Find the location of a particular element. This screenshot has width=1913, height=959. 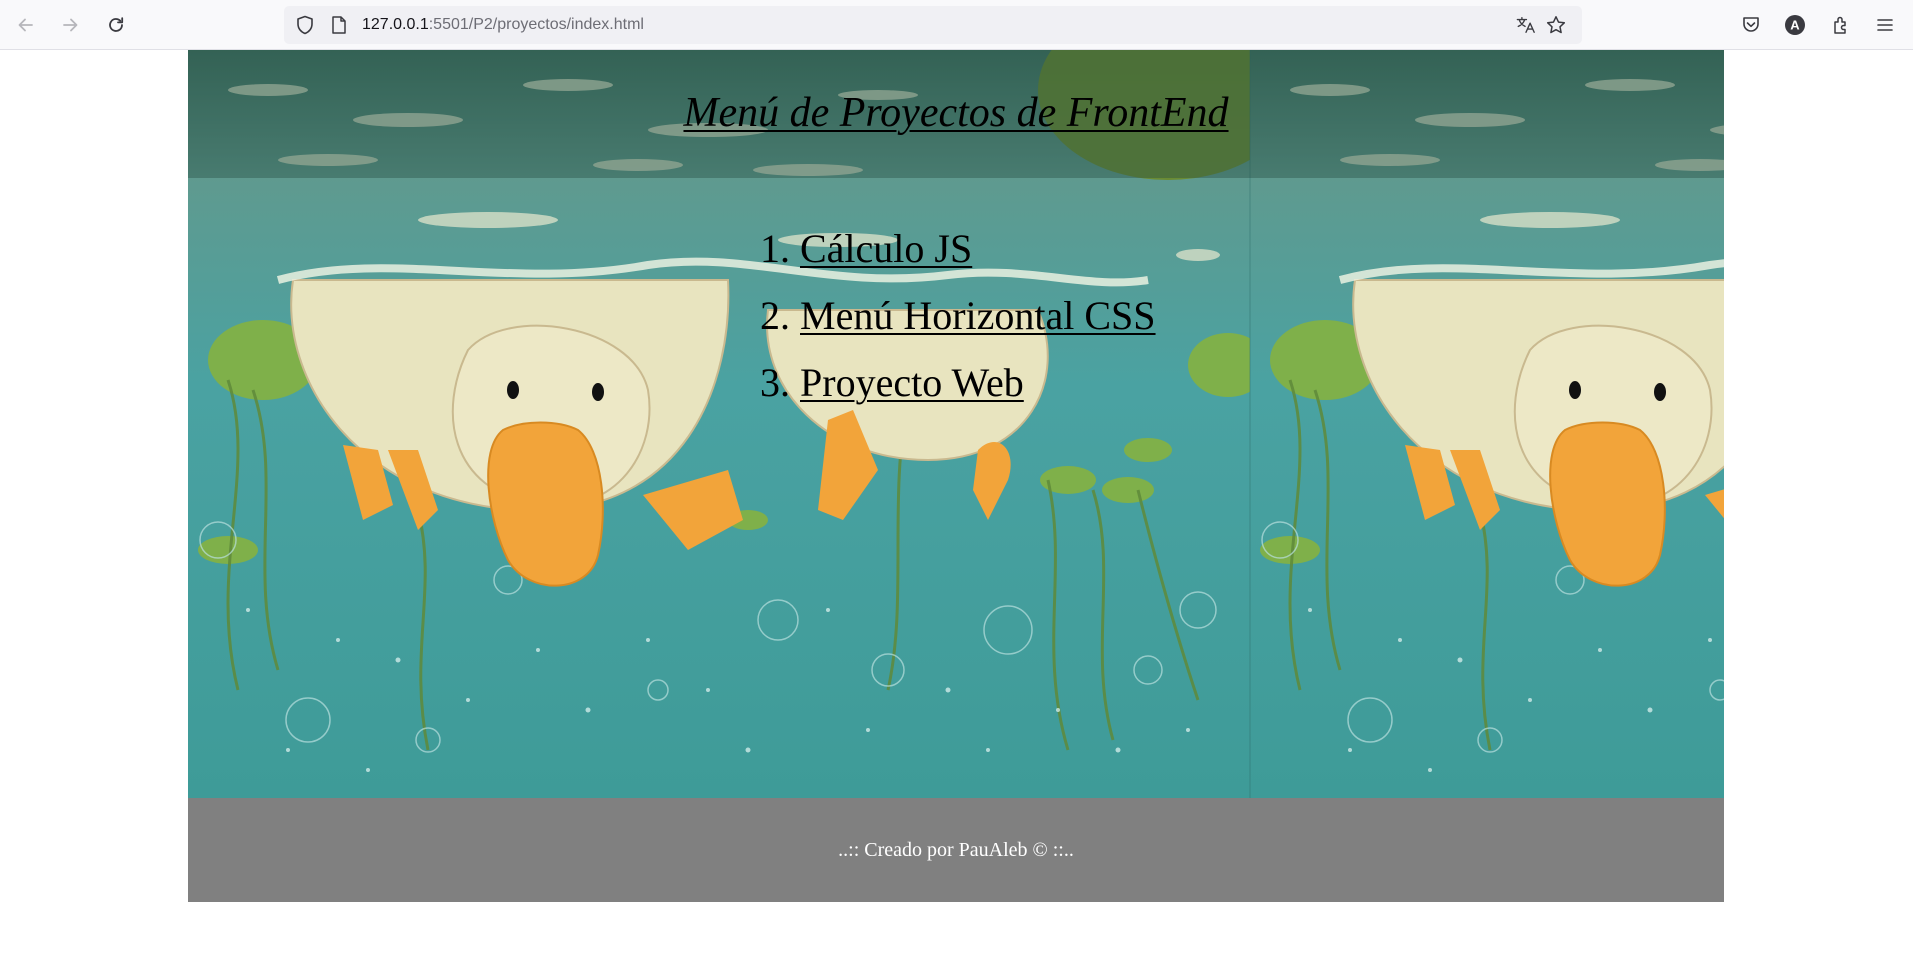

list-number: 1. is located at coordinates (775, 248).